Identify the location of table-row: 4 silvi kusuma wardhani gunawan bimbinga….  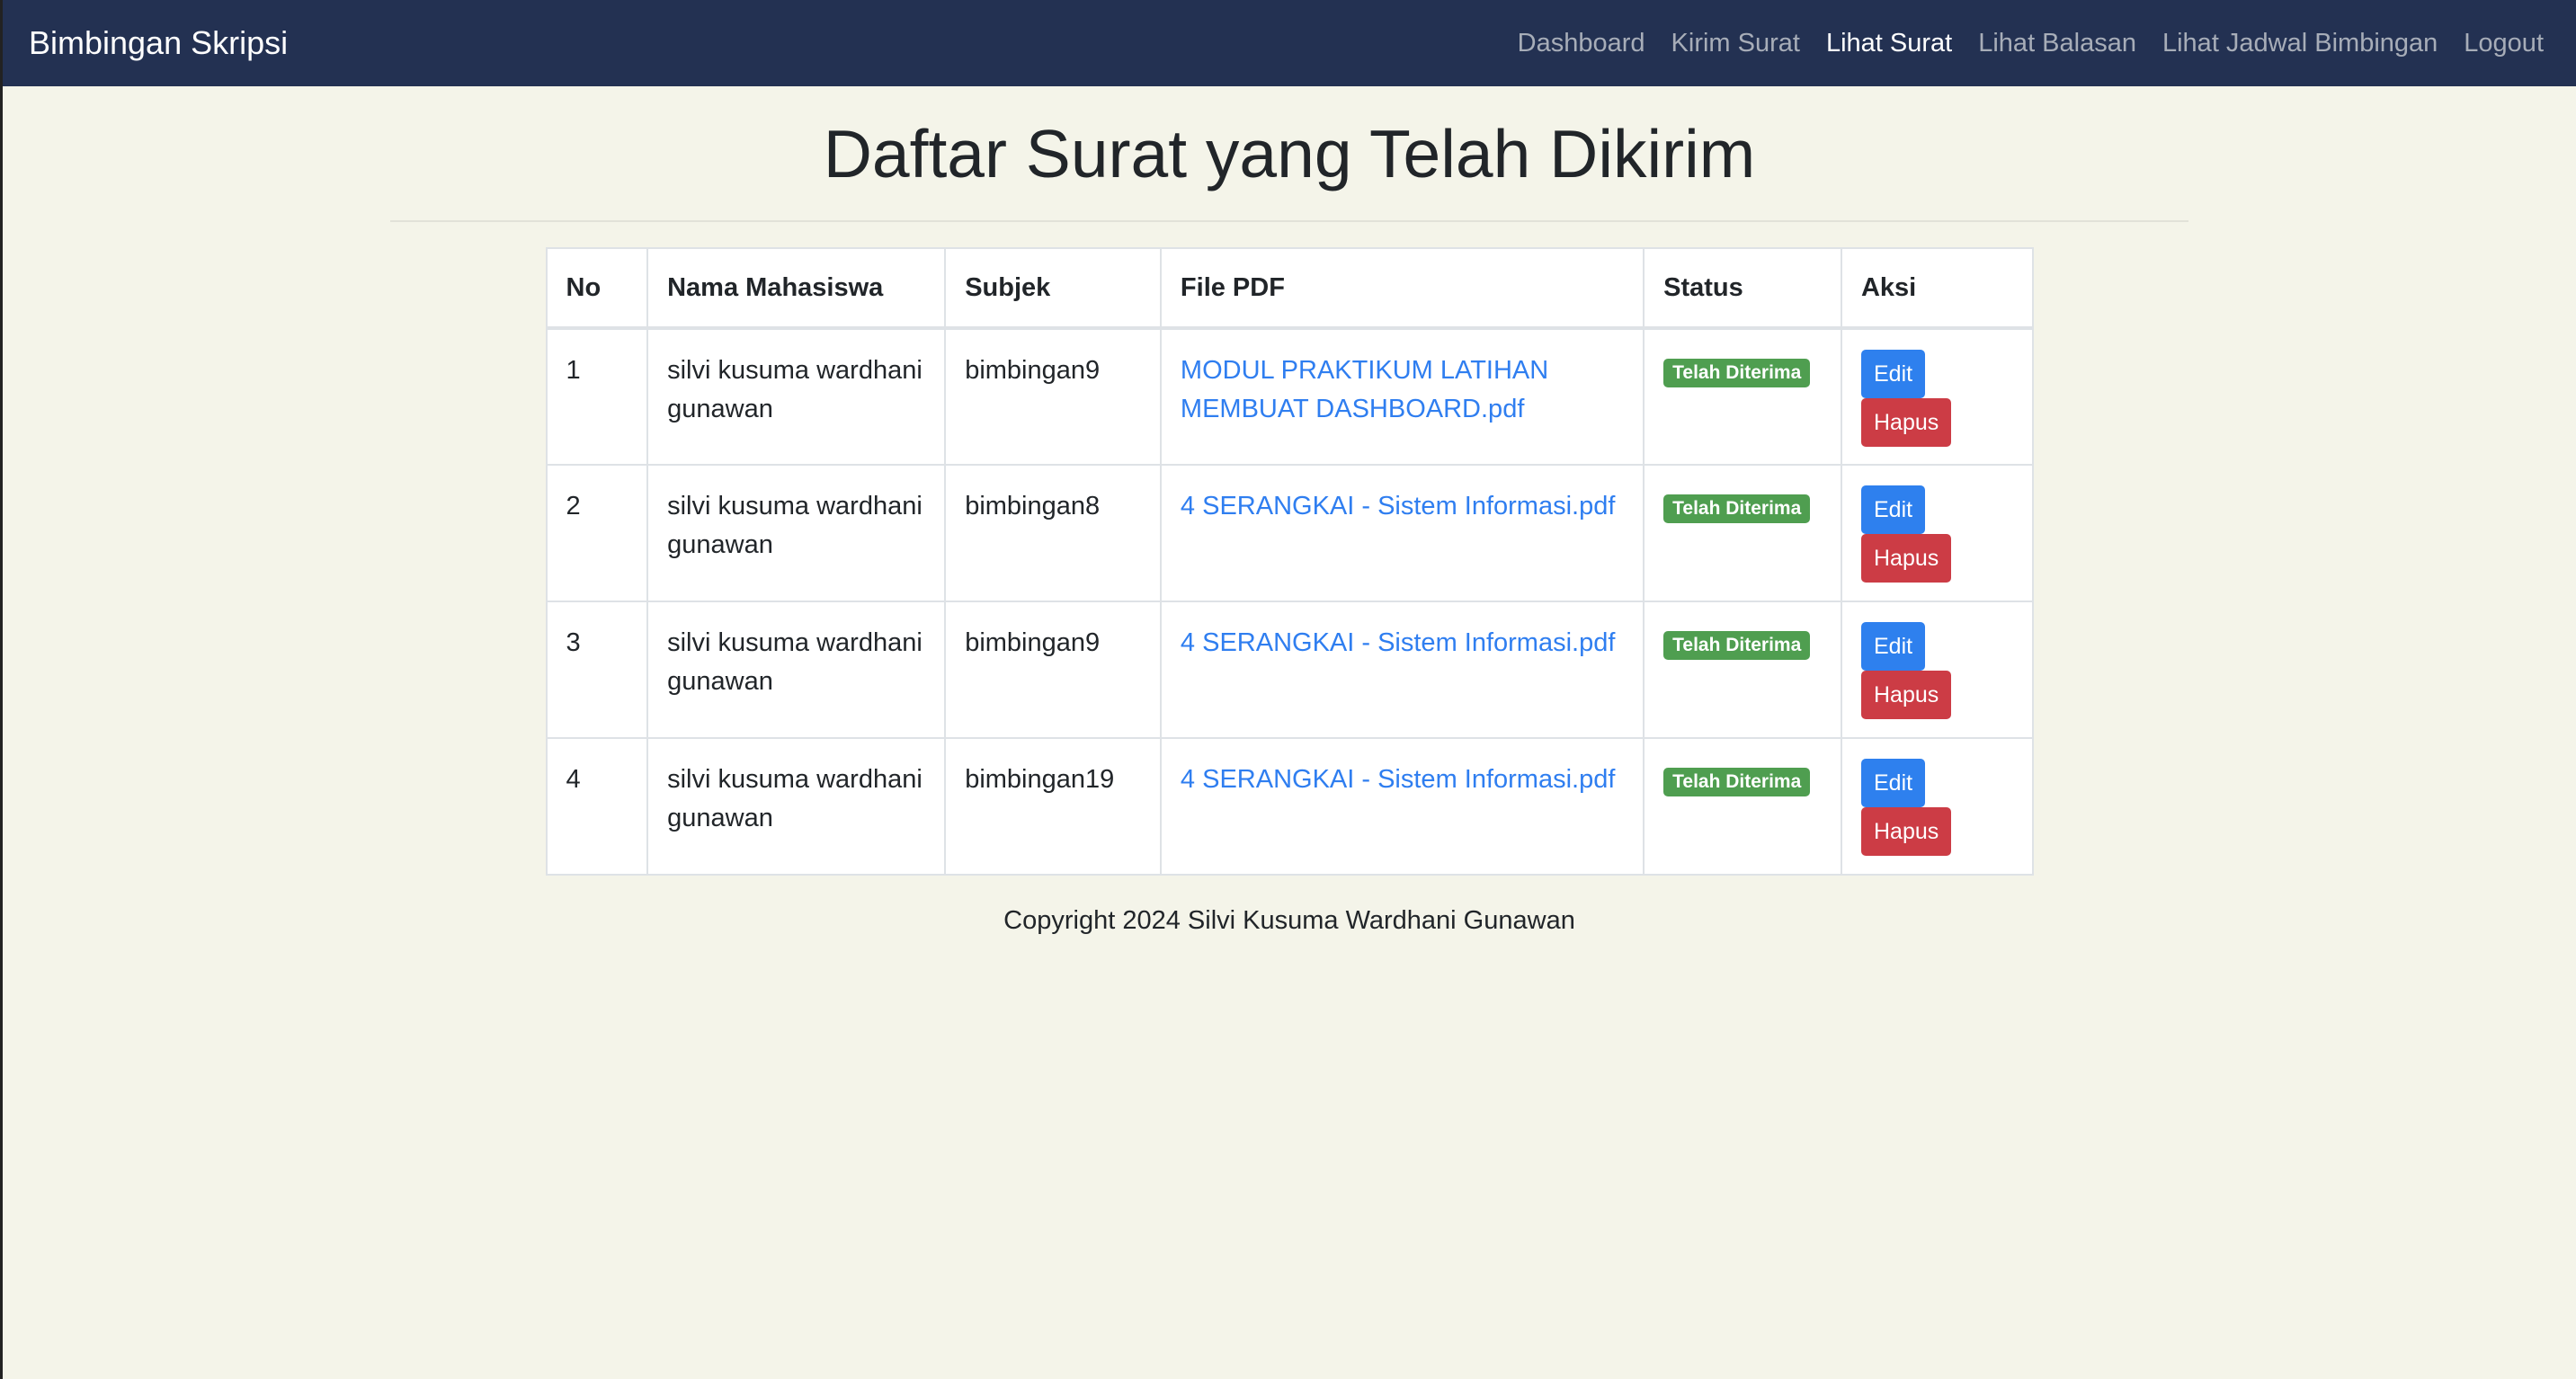
(1290, 806).